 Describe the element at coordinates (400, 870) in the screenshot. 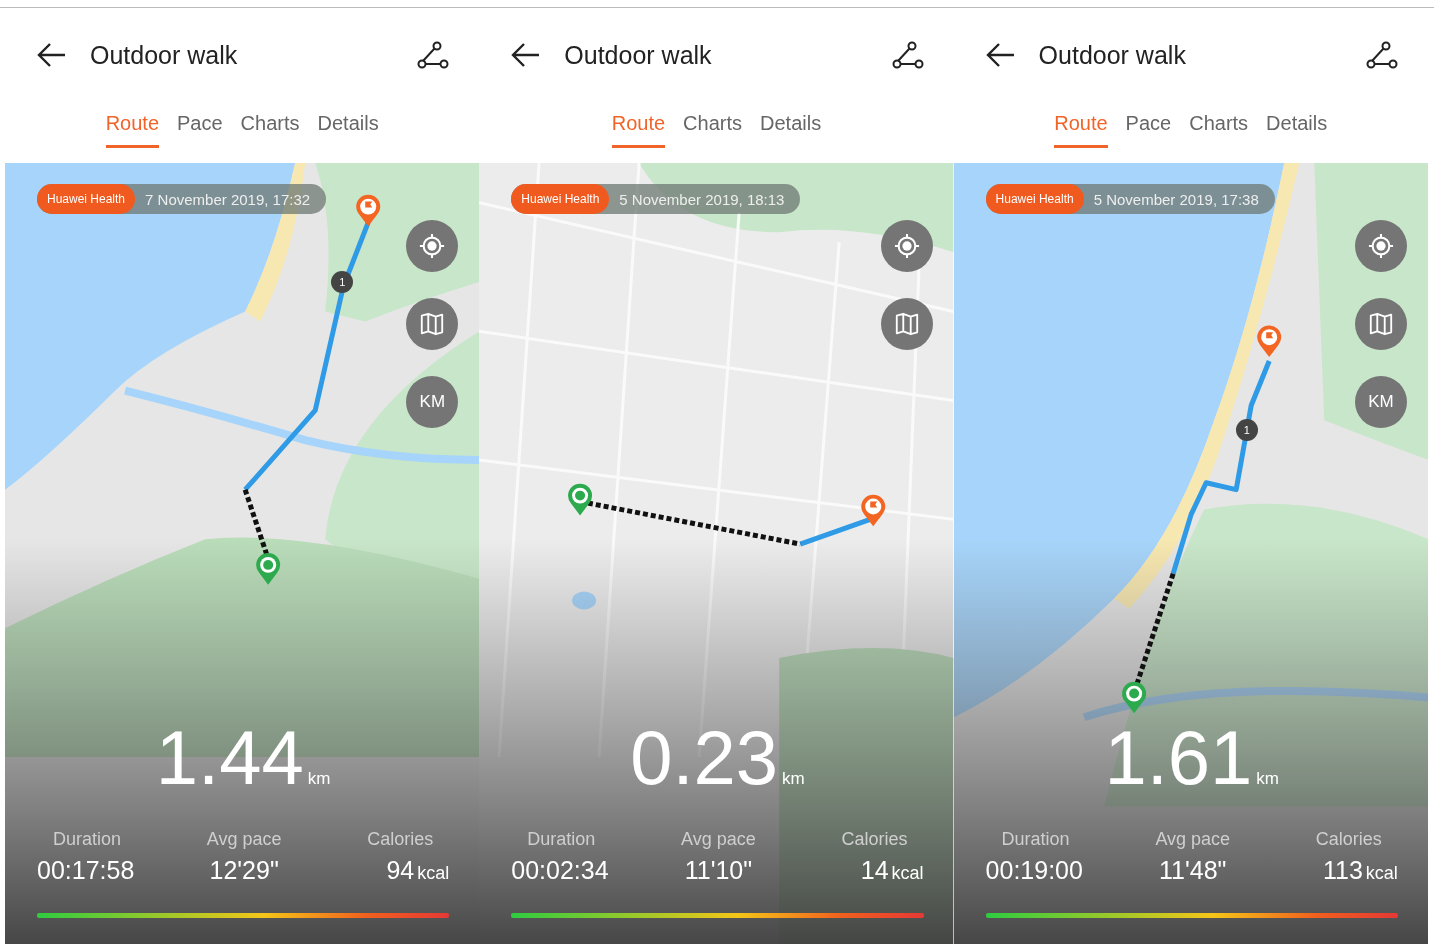

I see `stat-value: 94` at that location.